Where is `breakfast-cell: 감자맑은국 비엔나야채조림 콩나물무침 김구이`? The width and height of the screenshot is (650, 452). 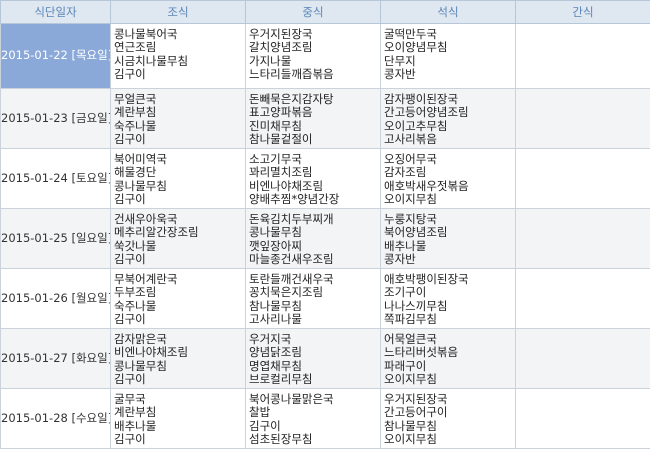
breakfast-cell: 감자맑은국 비엔나야채조림 콩나물무침 김구이 is located at coordinates (178, 358).